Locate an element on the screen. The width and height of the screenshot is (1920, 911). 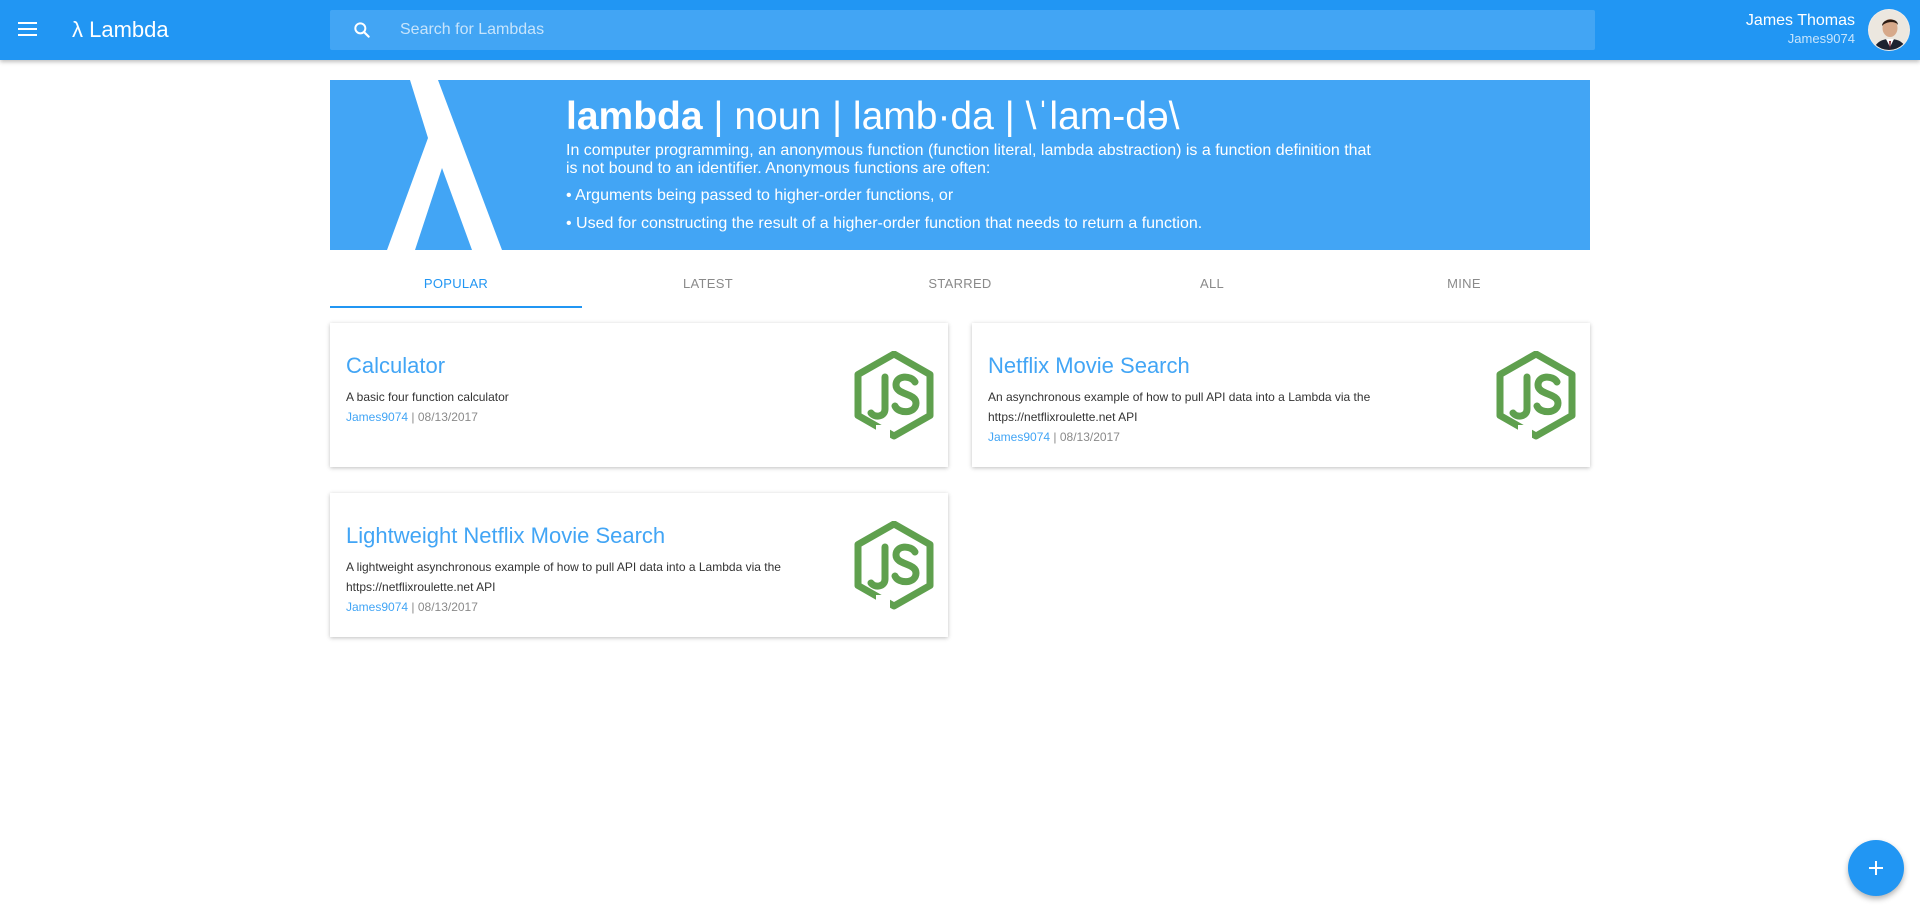
menu-icon is located at coordinates (28, 30).